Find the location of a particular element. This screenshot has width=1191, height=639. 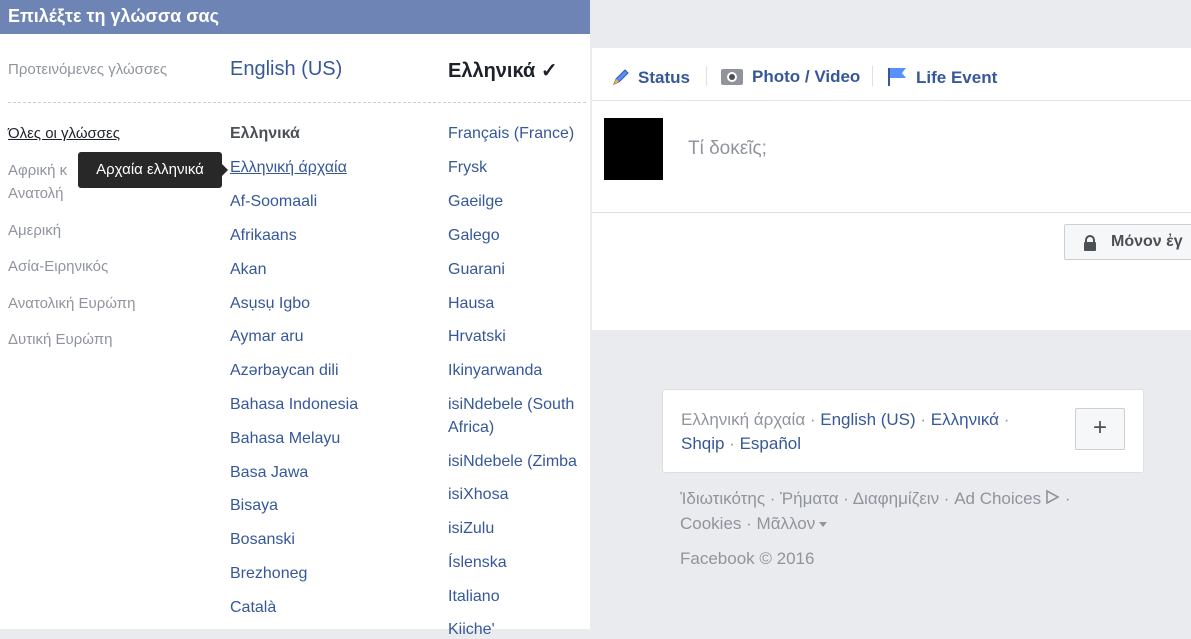

footer-language-link: Español is located at coordinates (770, 443).